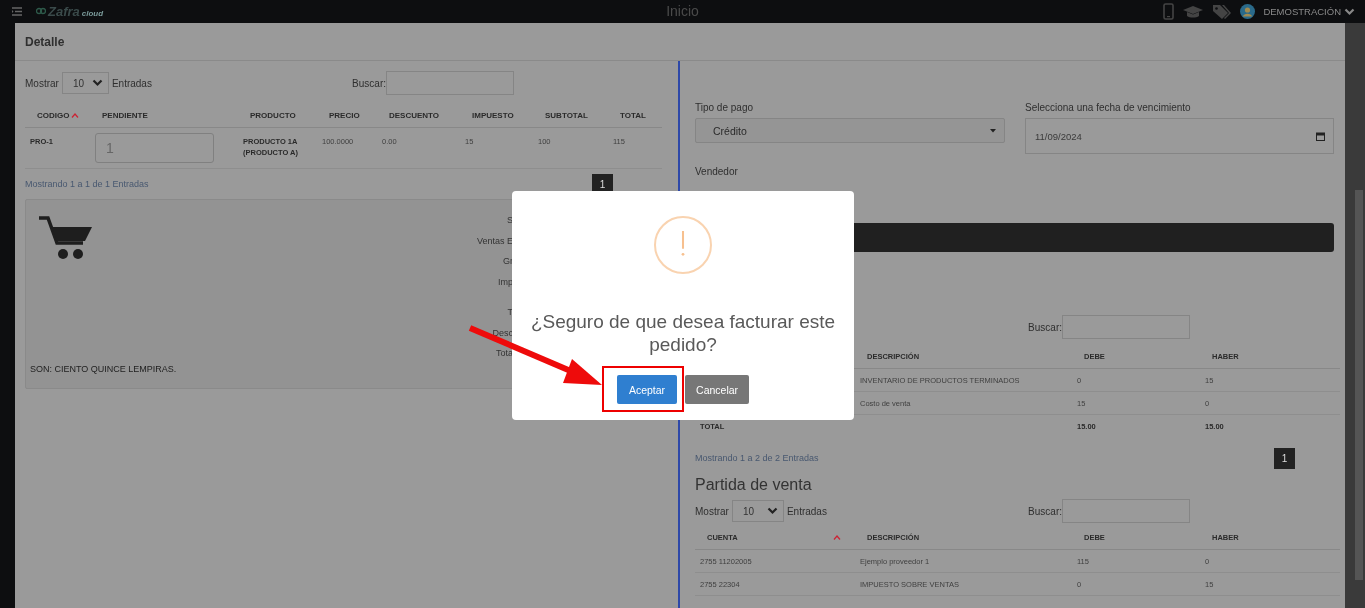 This screenshot has height=608, width=1365. What do you see at coordinates (45, 41) in the screenshot?
I see `modal-title: Detalle` at bounding box center [45, 41].